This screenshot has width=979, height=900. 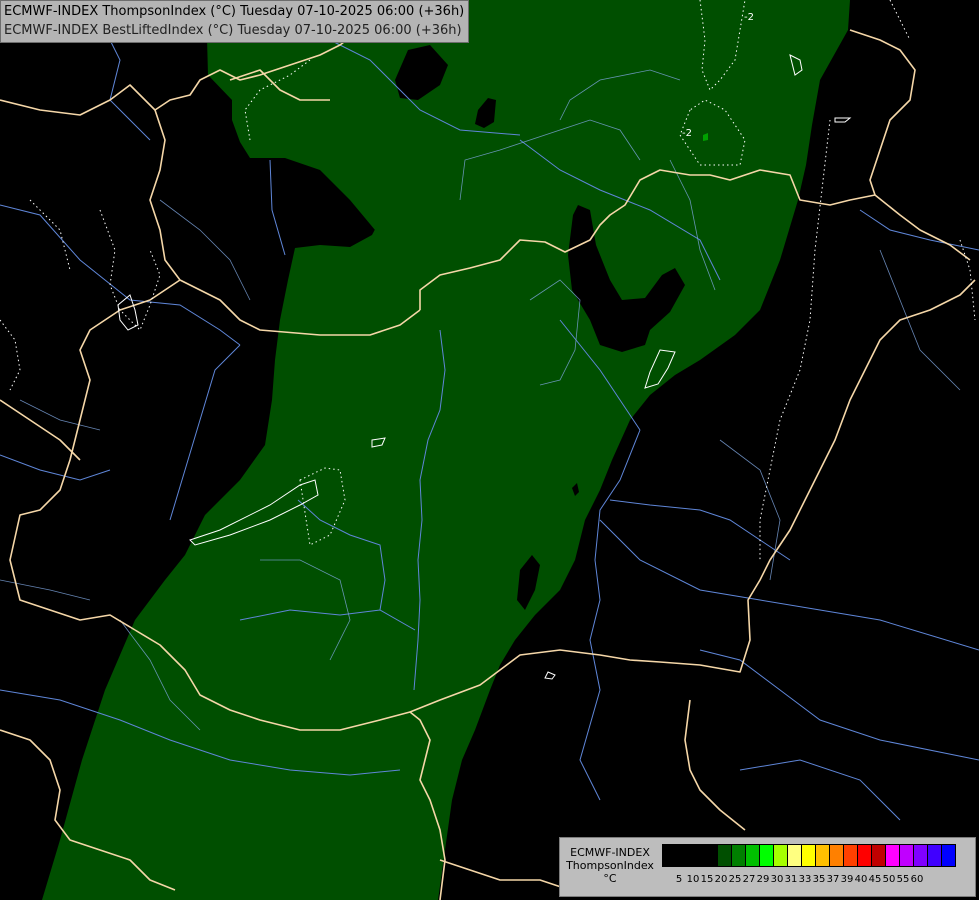 What do you see at coordinates (791, 879) in the screenshot?
I see `legend-tick-label: 31` at bounding box center [791, 879].